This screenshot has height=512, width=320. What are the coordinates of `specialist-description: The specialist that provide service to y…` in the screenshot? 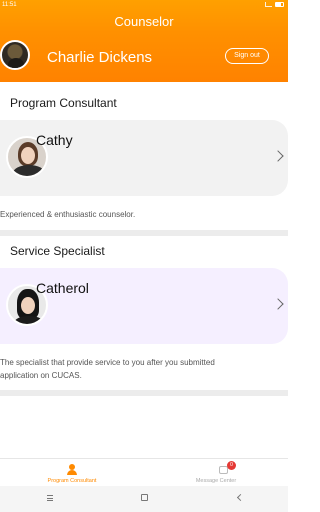 It's located at (135, 369).